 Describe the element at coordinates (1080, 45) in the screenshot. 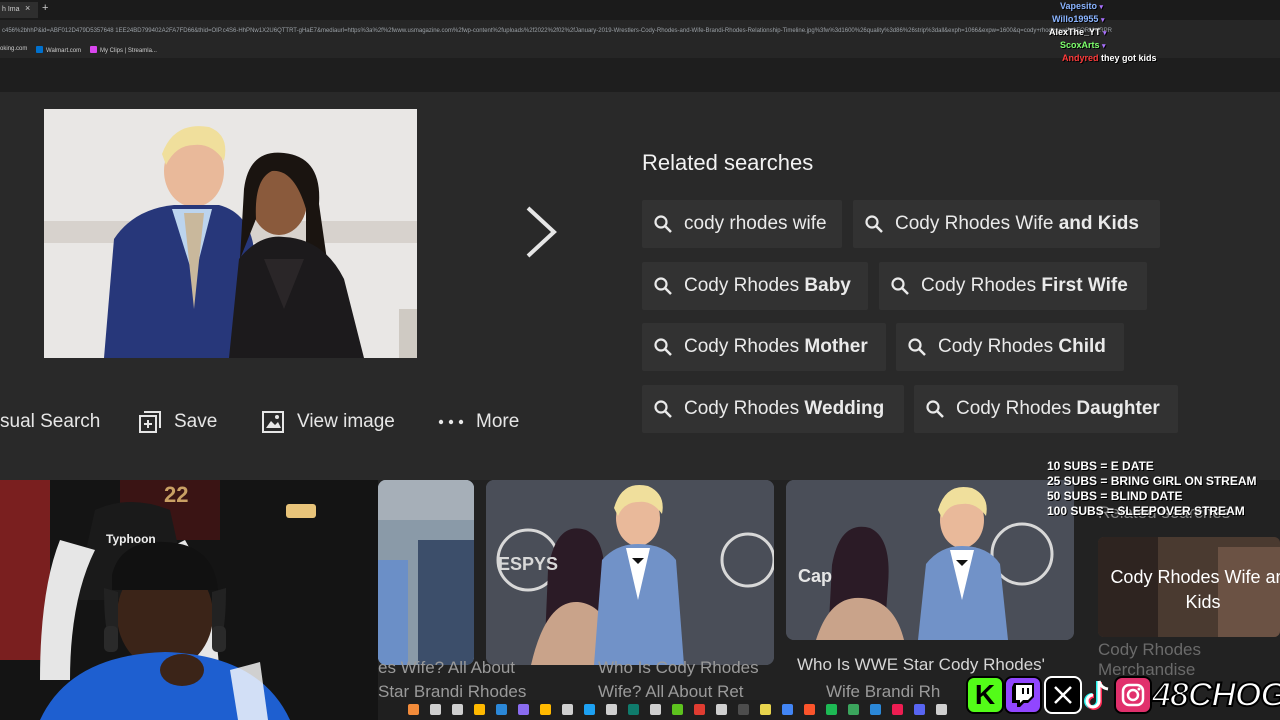

I see `chat-user: ScoxArts` at that location.